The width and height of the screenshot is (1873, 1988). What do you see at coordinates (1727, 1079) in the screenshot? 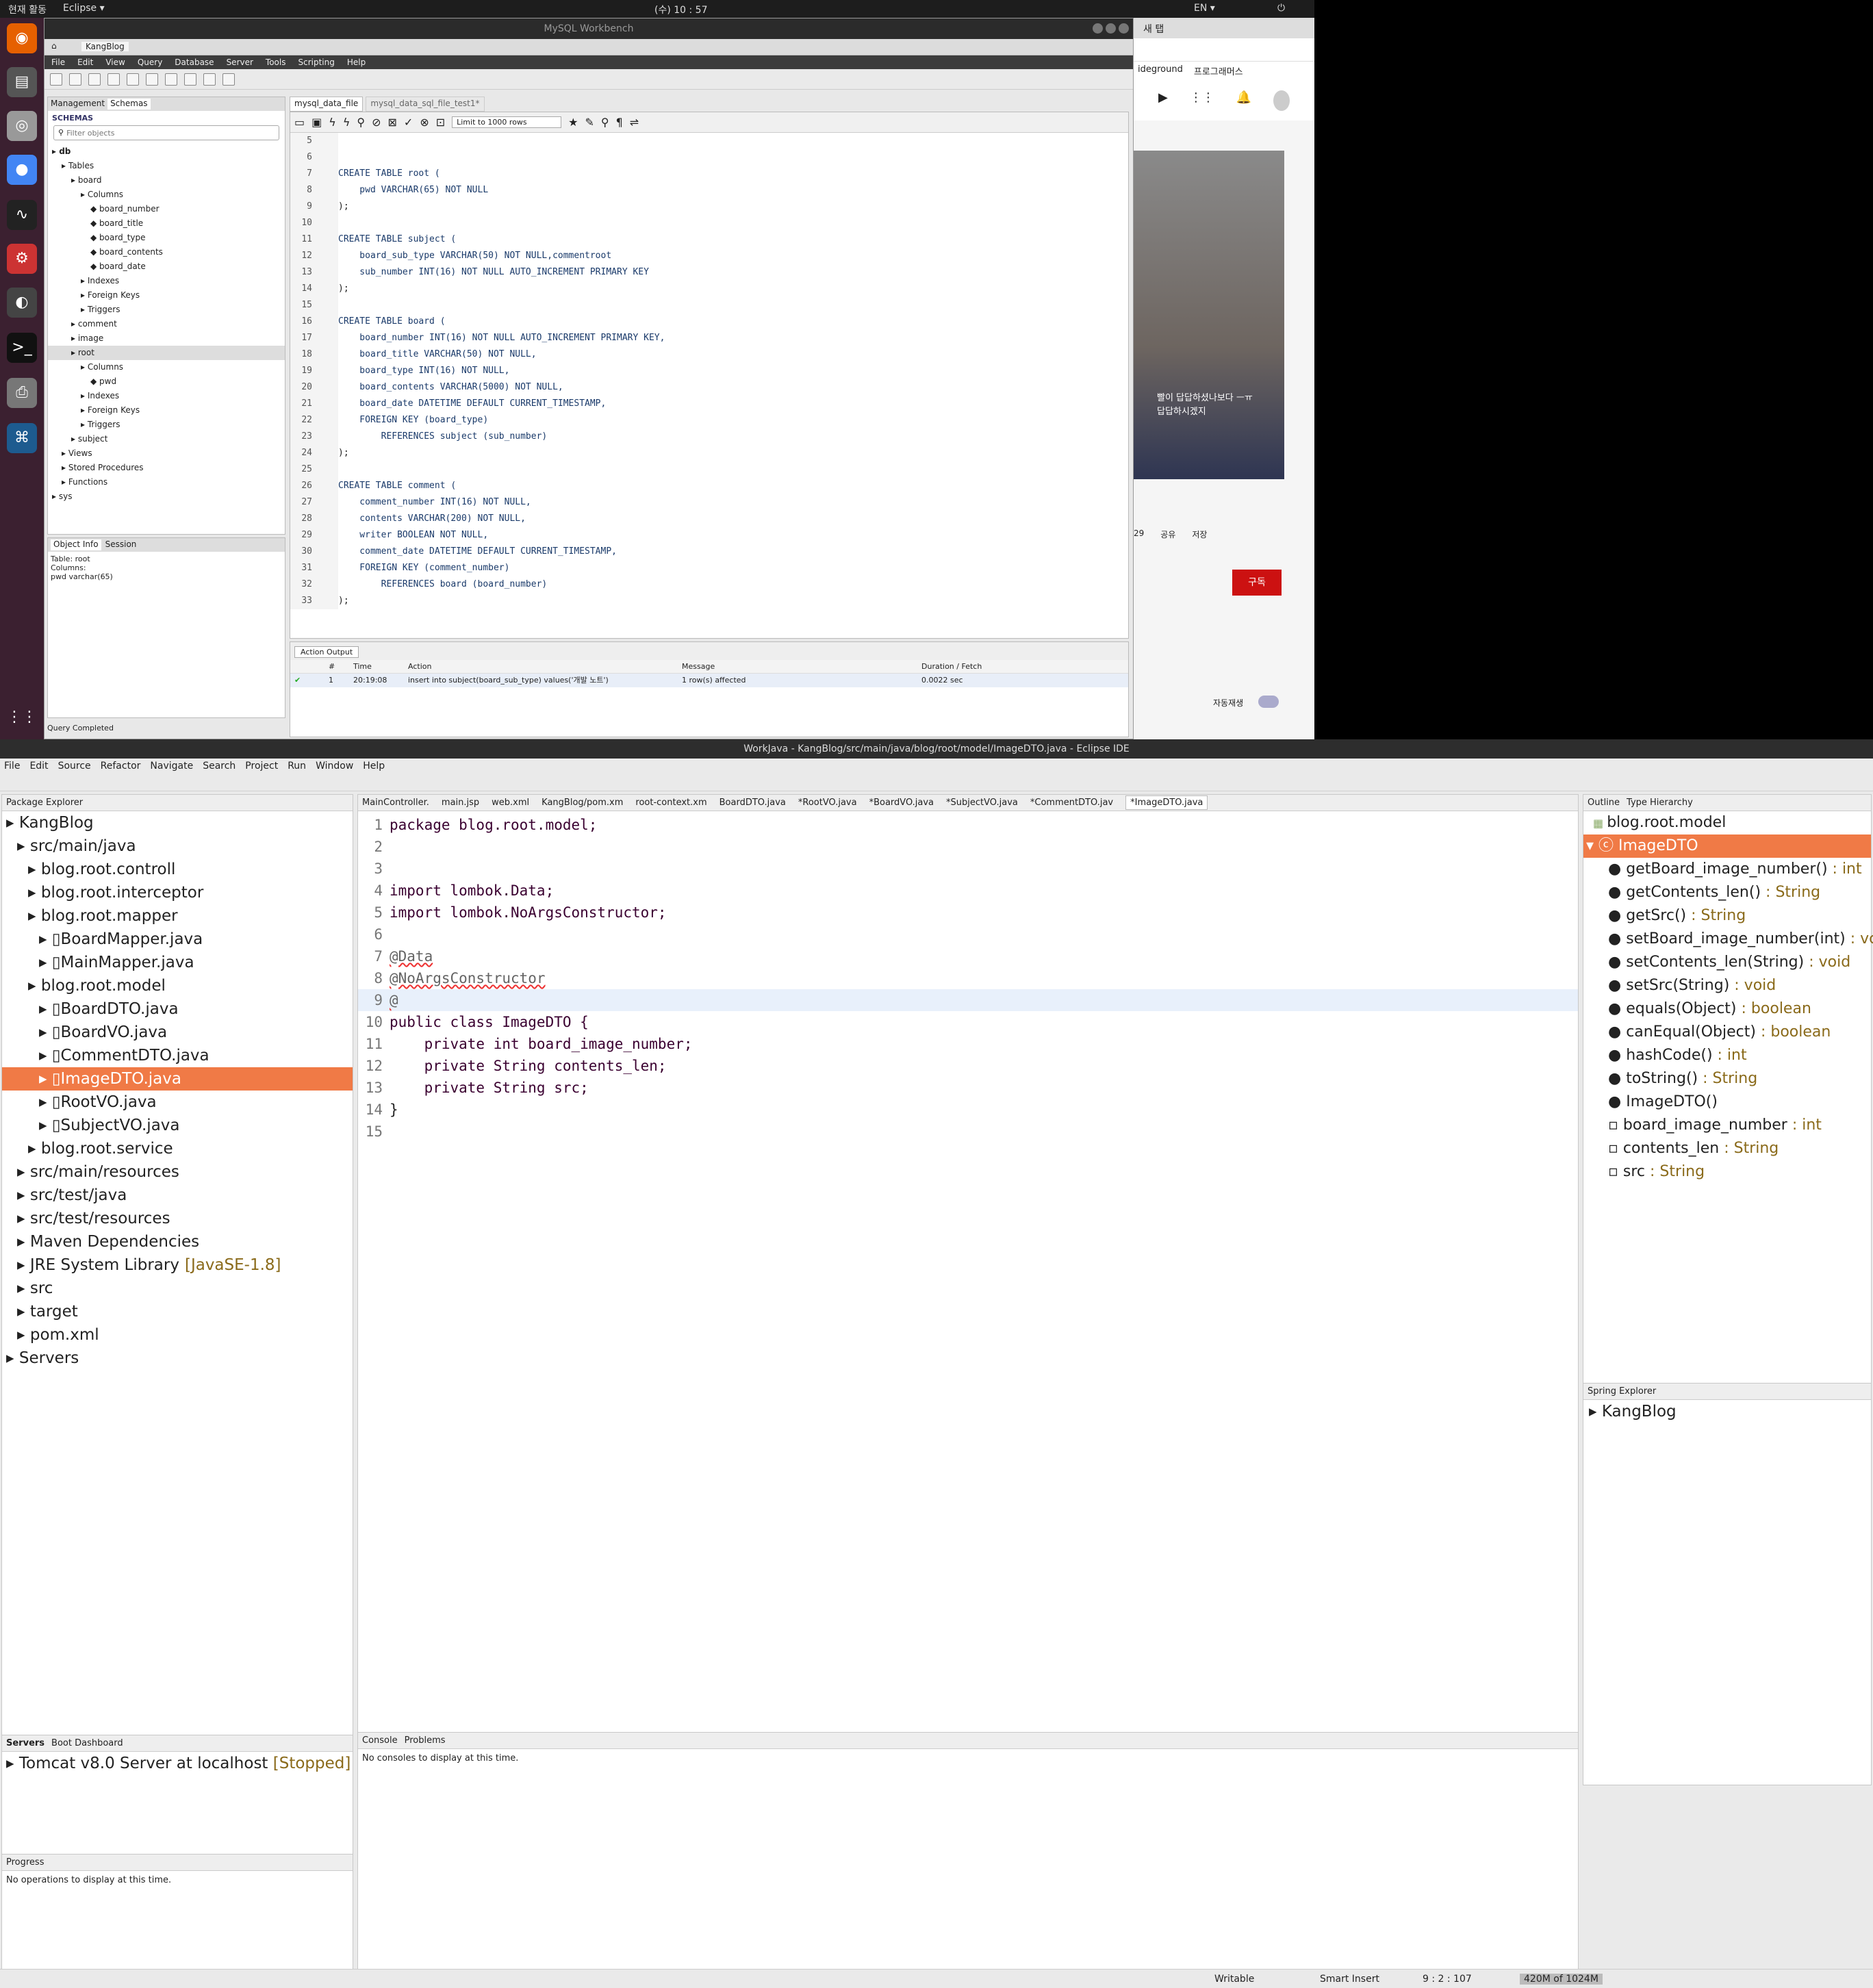
I see `outline-member: ● toString() : String` at bounding box center [1727, 1079].